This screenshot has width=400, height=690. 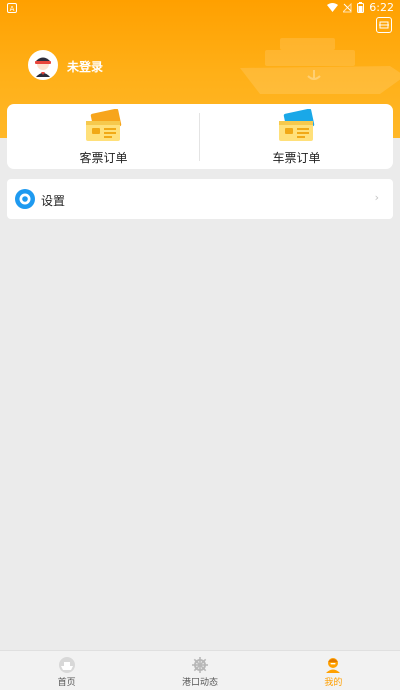 I want to click on no-signal-icon, so click(x=347, y=7).